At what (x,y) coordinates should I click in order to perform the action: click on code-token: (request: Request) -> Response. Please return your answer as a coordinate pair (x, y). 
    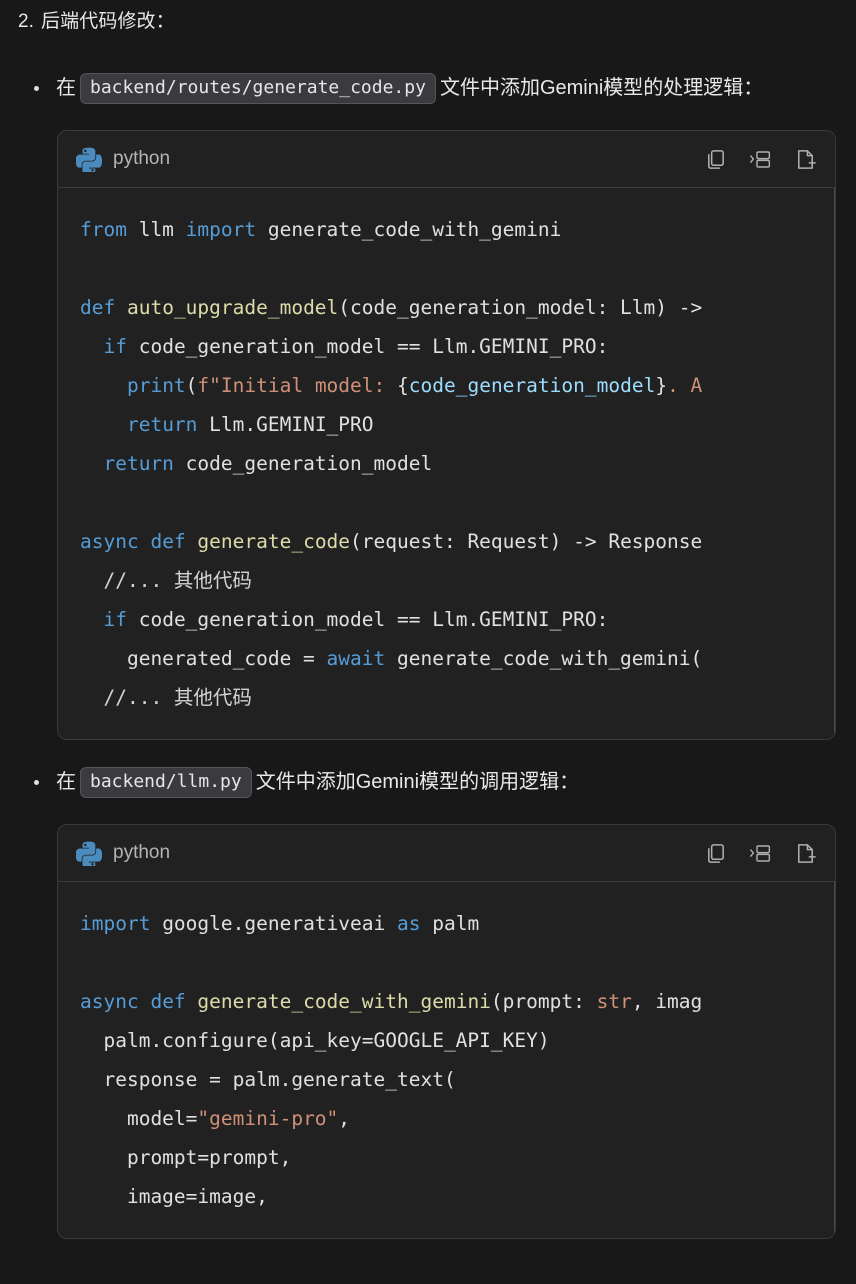
    Looking at the image, I should click on (526, 541).